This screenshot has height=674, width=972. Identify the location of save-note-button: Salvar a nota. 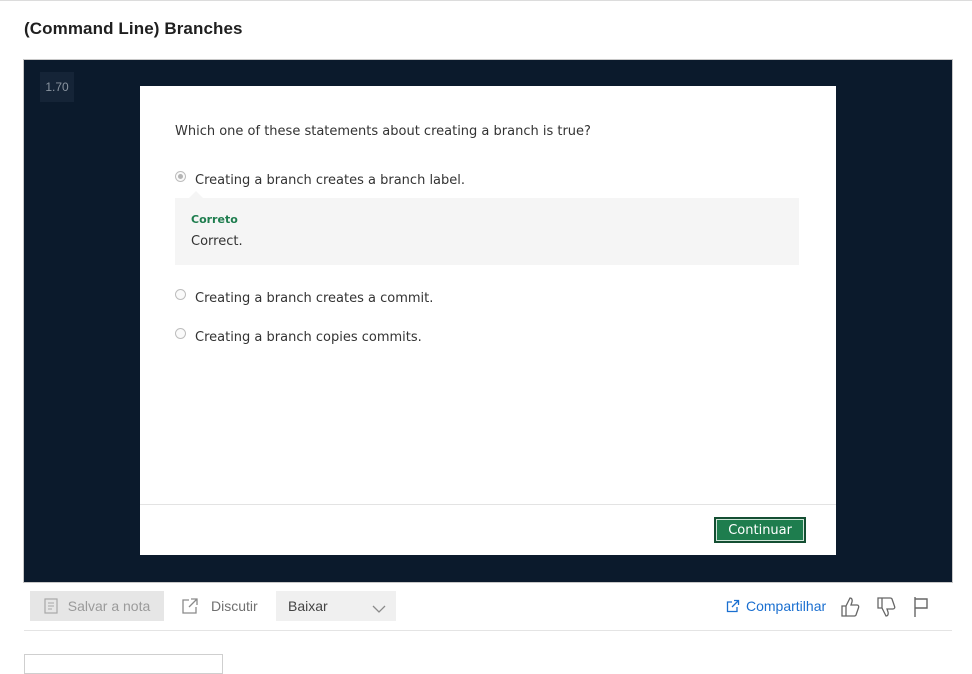
(97, 606).